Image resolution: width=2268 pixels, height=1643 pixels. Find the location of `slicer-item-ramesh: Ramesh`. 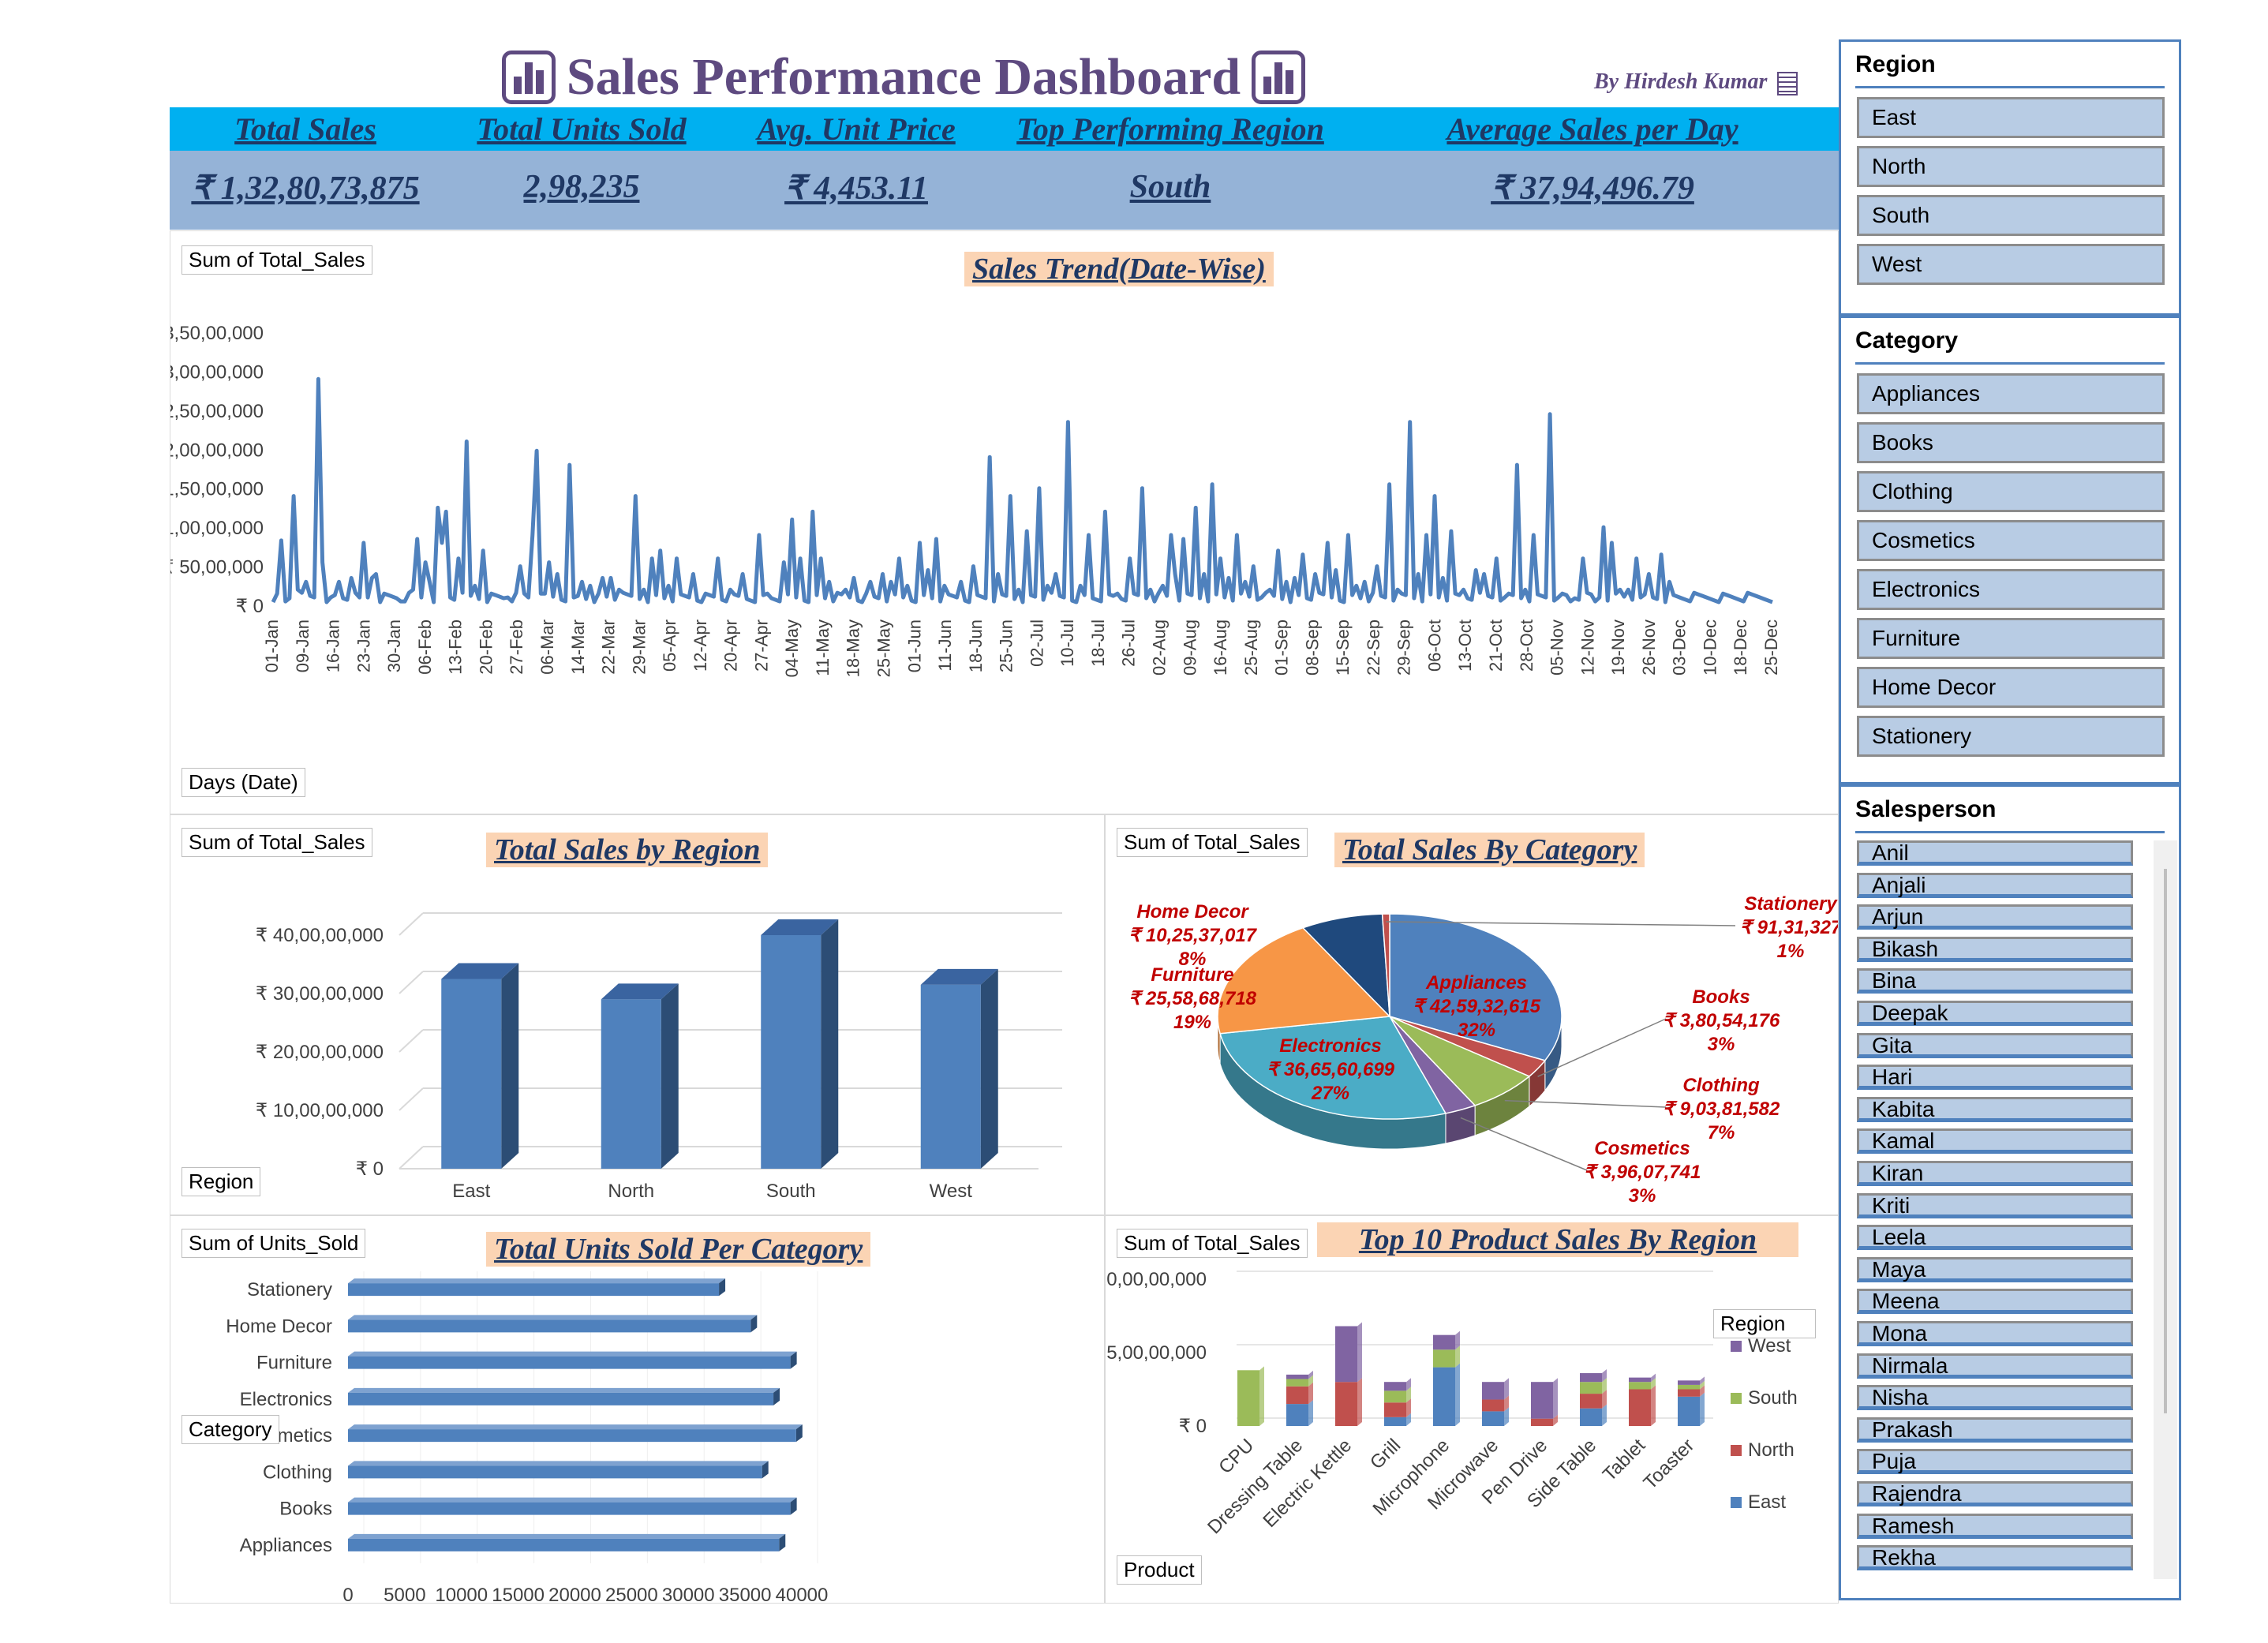

slicer-item-ramesh: Ramesh is located at coordinates (1995, 1526).